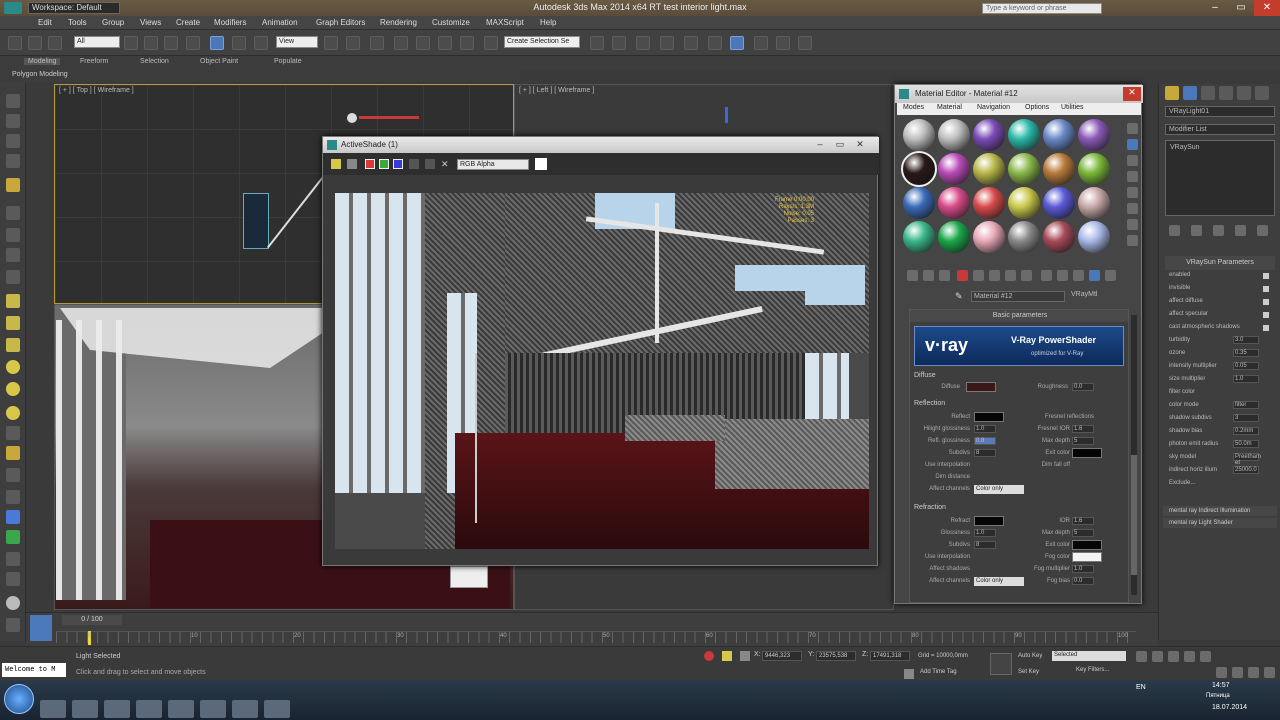 The width and height of the screenshot is (1280, 720). I want to click on close-icon: ✕, so click(1132, 94).